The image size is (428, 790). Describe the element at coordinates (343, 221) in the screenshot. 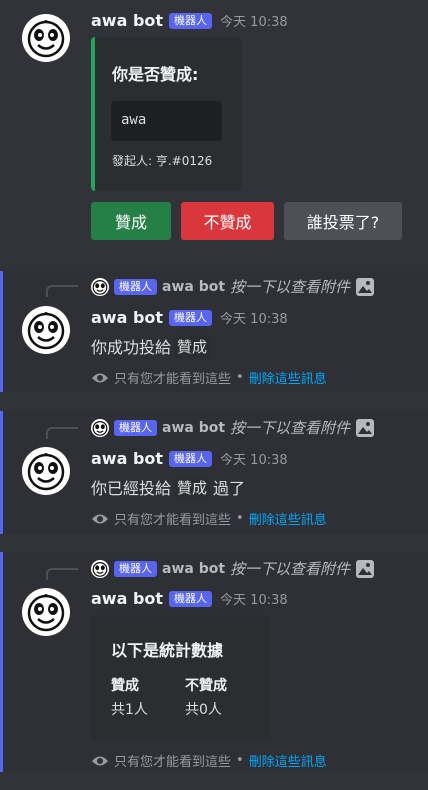

I see `who-voted-button: 誰投票了?` at that location.